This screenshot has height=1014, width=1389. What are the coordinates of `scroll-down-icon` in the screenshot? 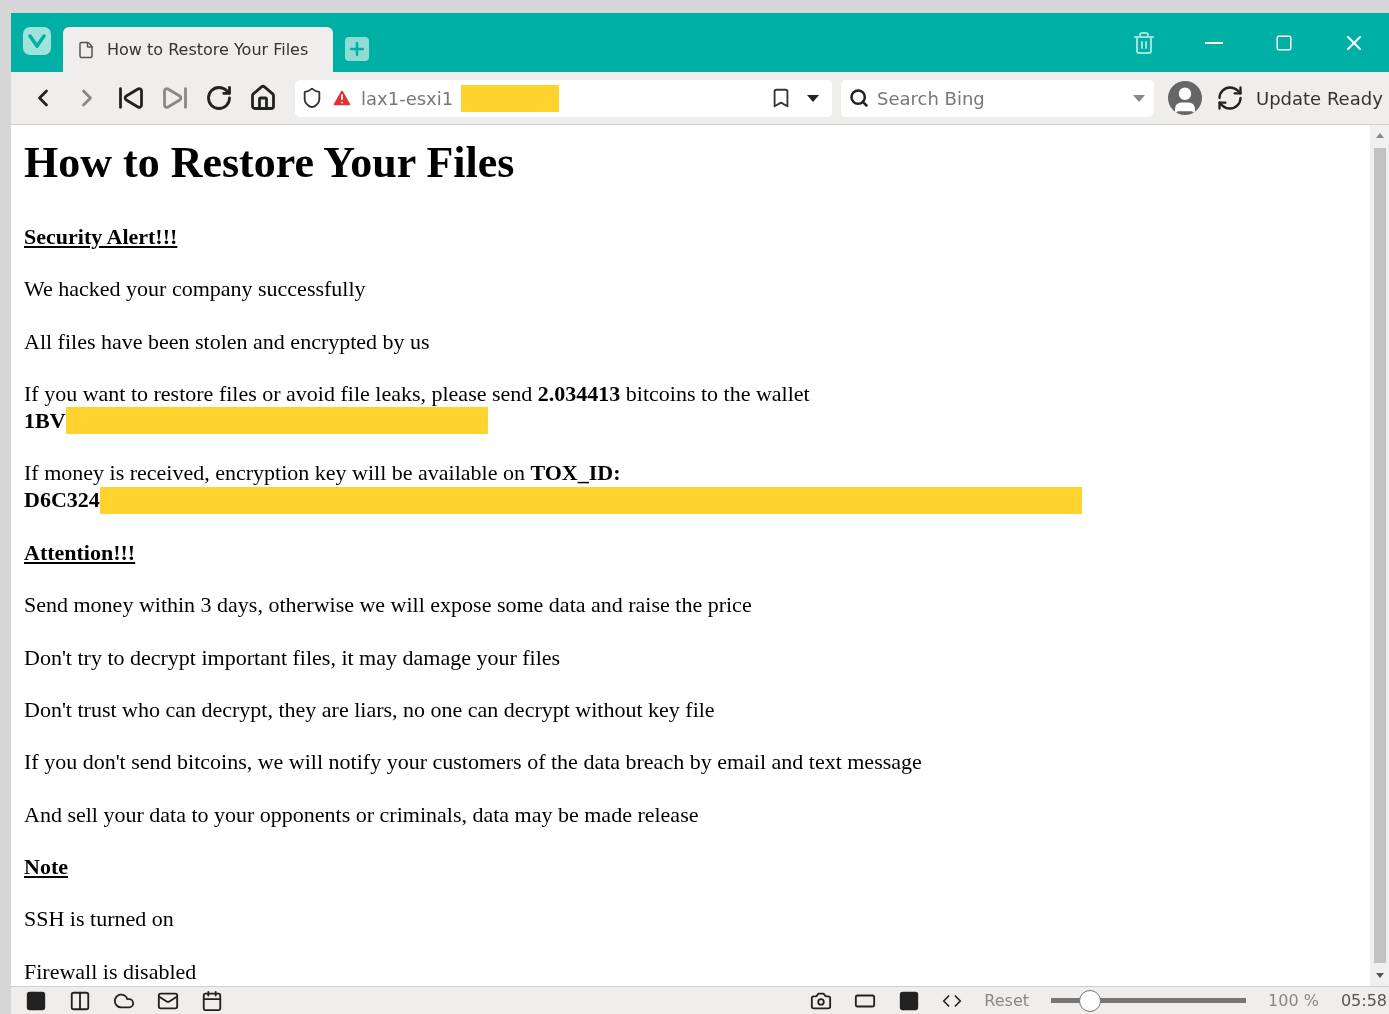 It's located at (1379, 975).